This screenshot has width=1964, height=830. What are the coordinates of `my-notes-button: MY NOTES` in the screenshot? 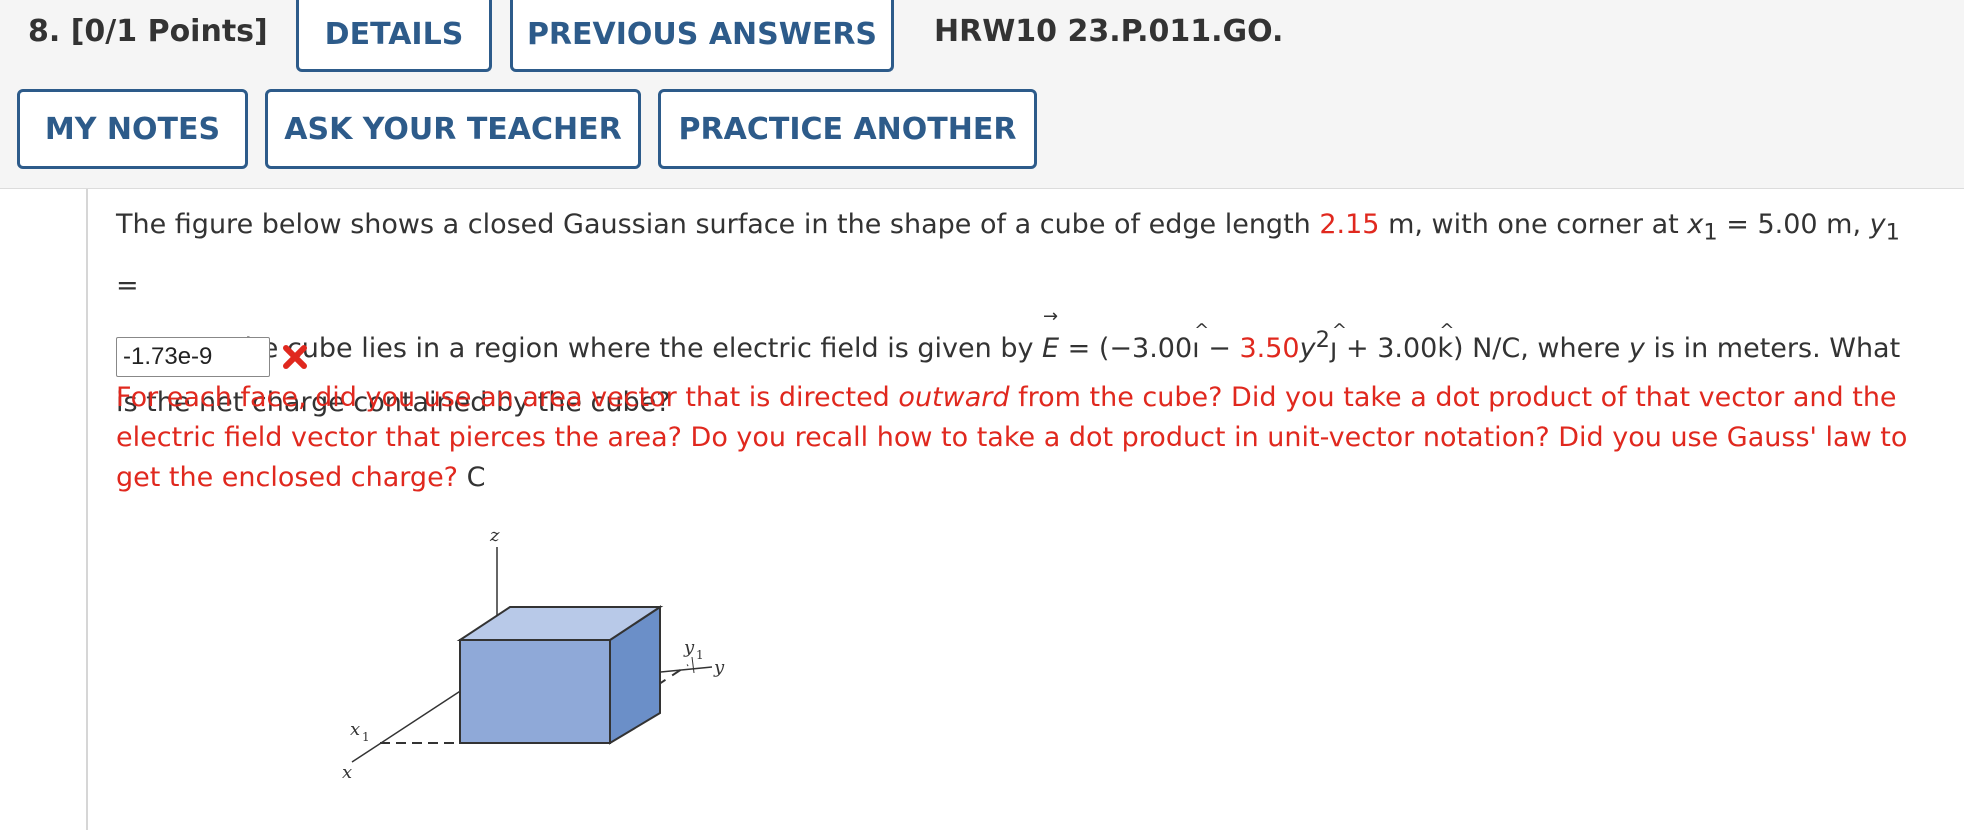 It's located at (132, 129).